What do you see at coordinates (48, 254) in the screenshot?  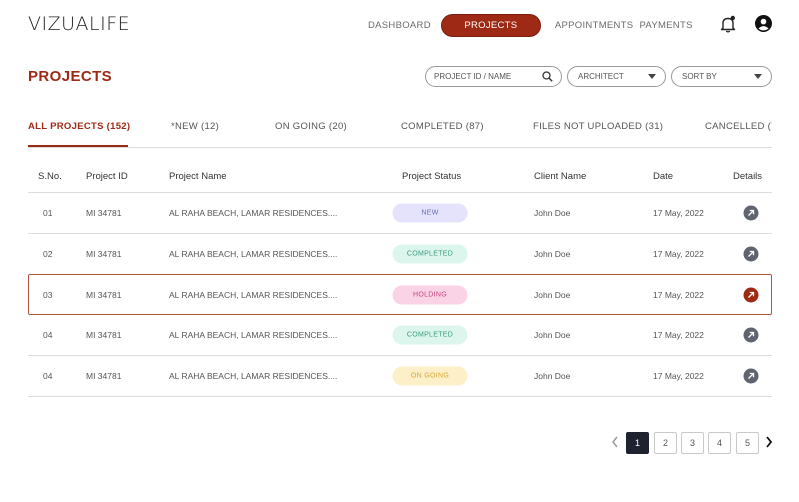 I see `cell-sno: 02` at bounding box center [48, 254].